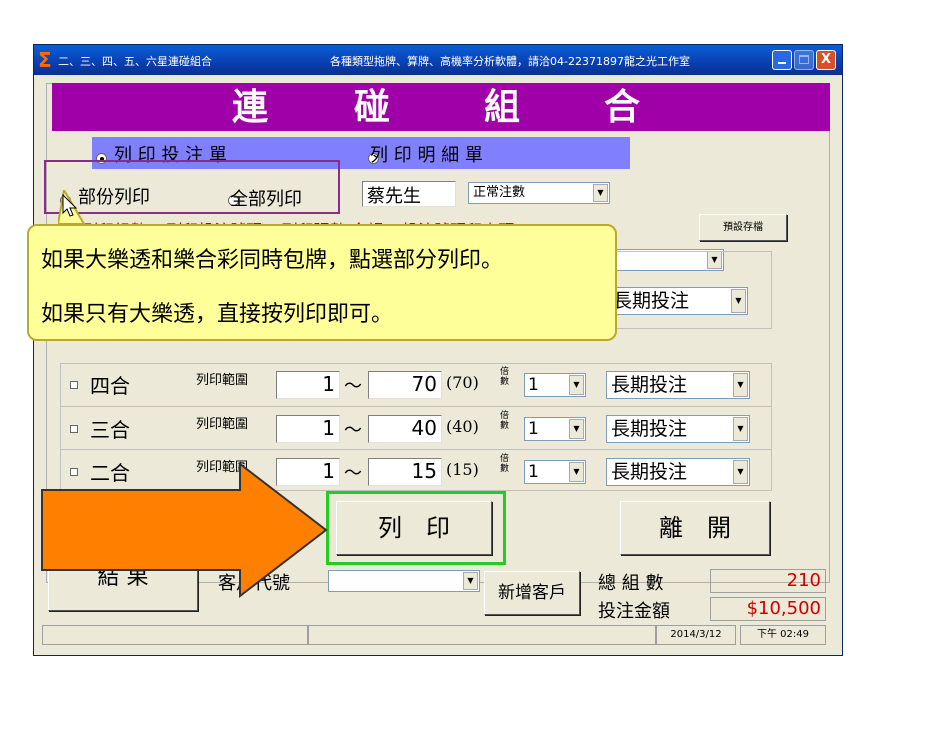  I want to click on banner-char-4: 合, so click(622, 107).